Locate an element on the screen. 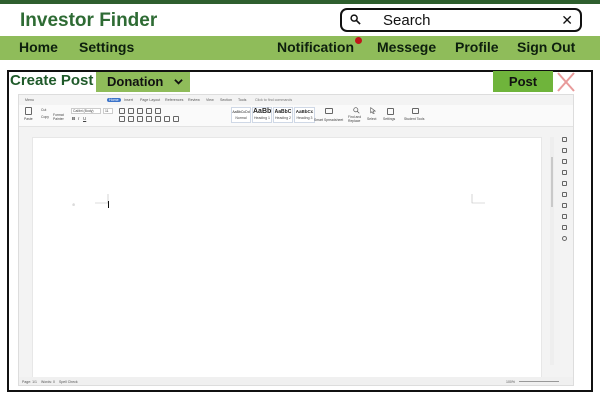  close-icon is located at coordinates (566, 82).